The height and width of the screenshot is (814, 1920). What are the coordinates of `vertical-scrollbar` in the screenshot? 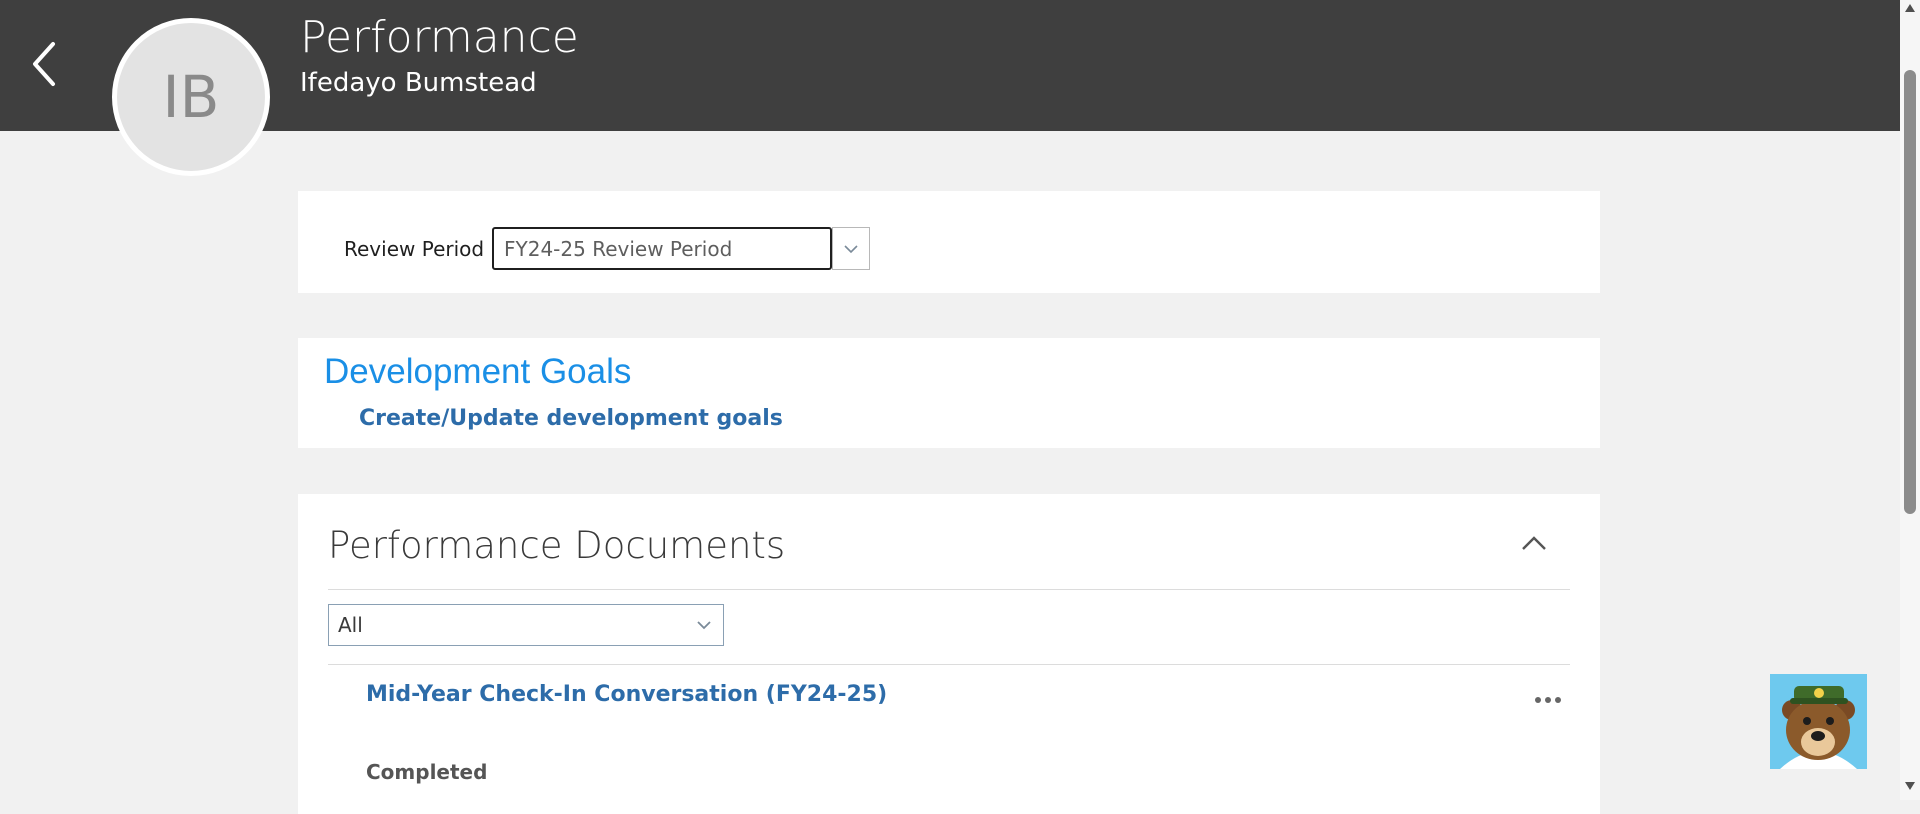 It's located at (1910, 400).